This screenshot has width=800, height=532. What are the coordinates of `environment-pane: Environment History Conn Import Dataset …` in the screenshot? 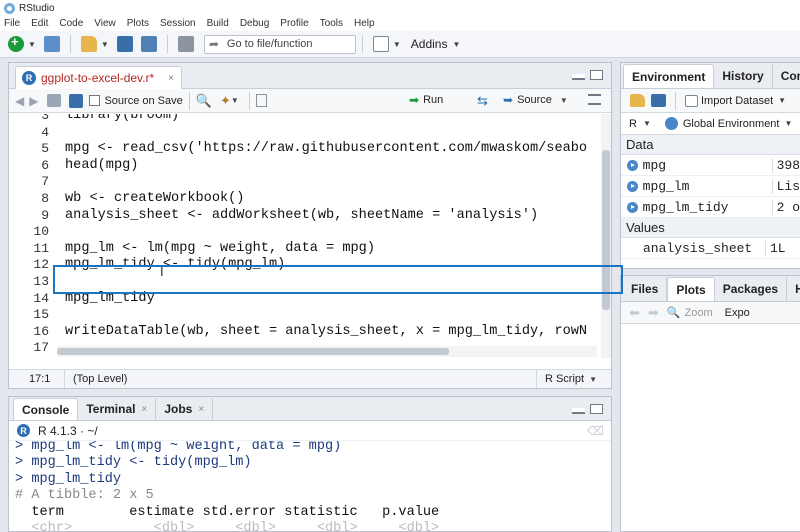 It's located at (710, 165).